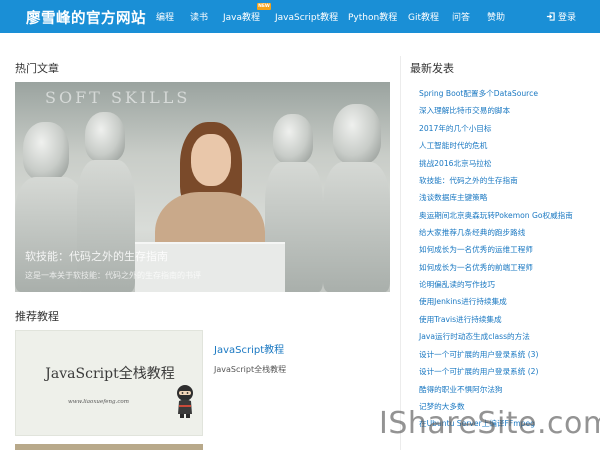 The width and height of the screenshot is (600, 450). I want to click on list-item: 酷得的职业不惧阿尔法狗, so click(507, 389).